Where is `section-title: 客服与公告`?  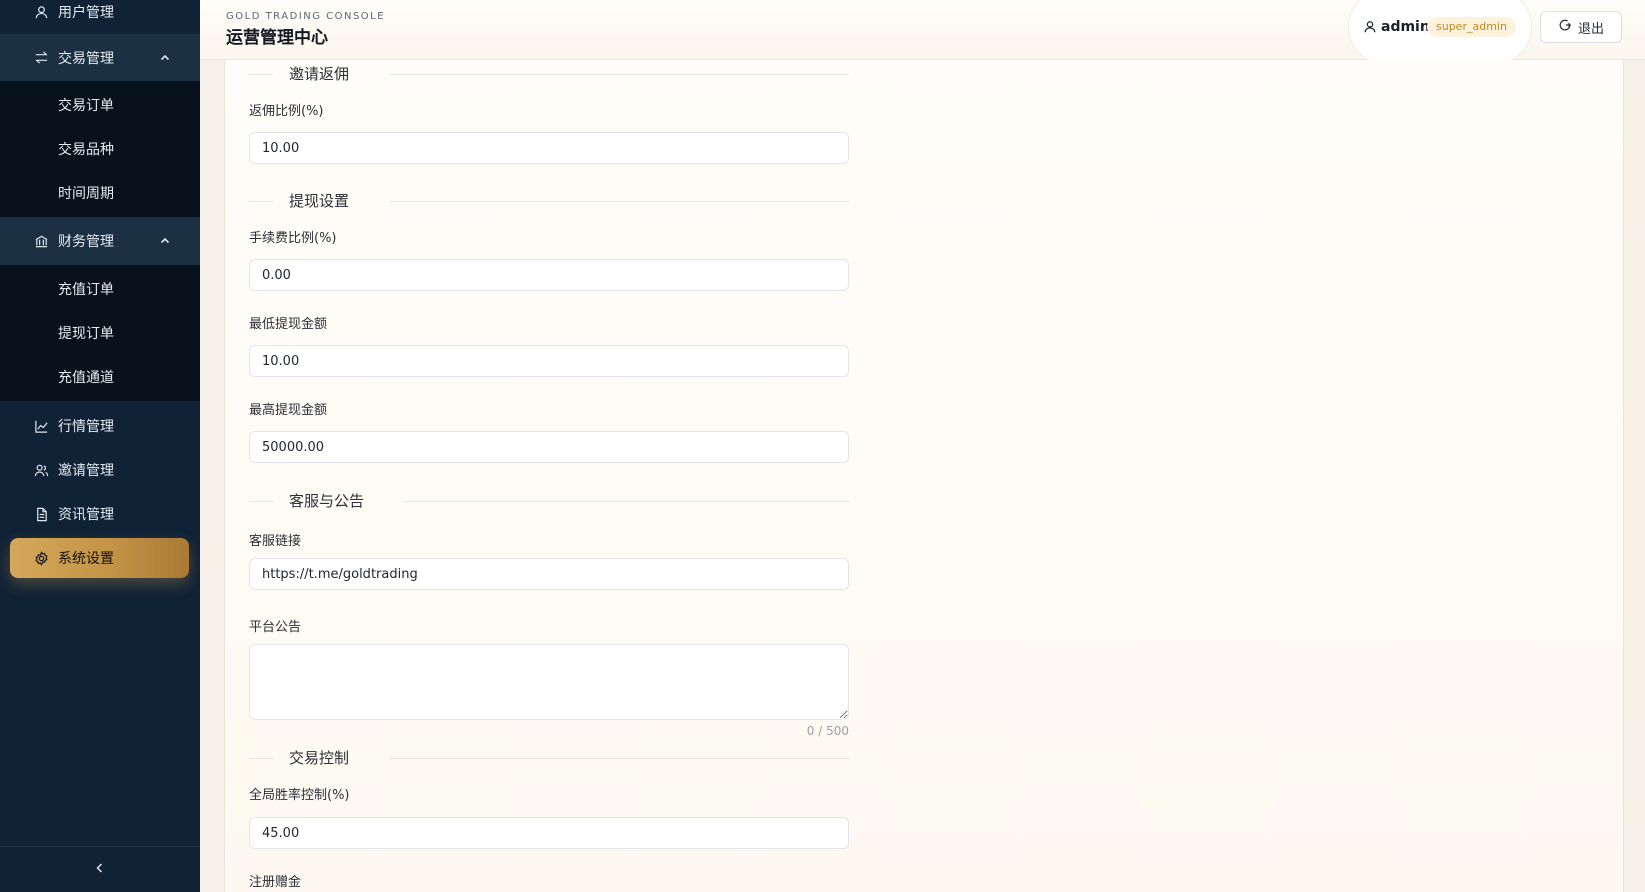
section-title: 客服与公告 is located at coordinates (327, 501).